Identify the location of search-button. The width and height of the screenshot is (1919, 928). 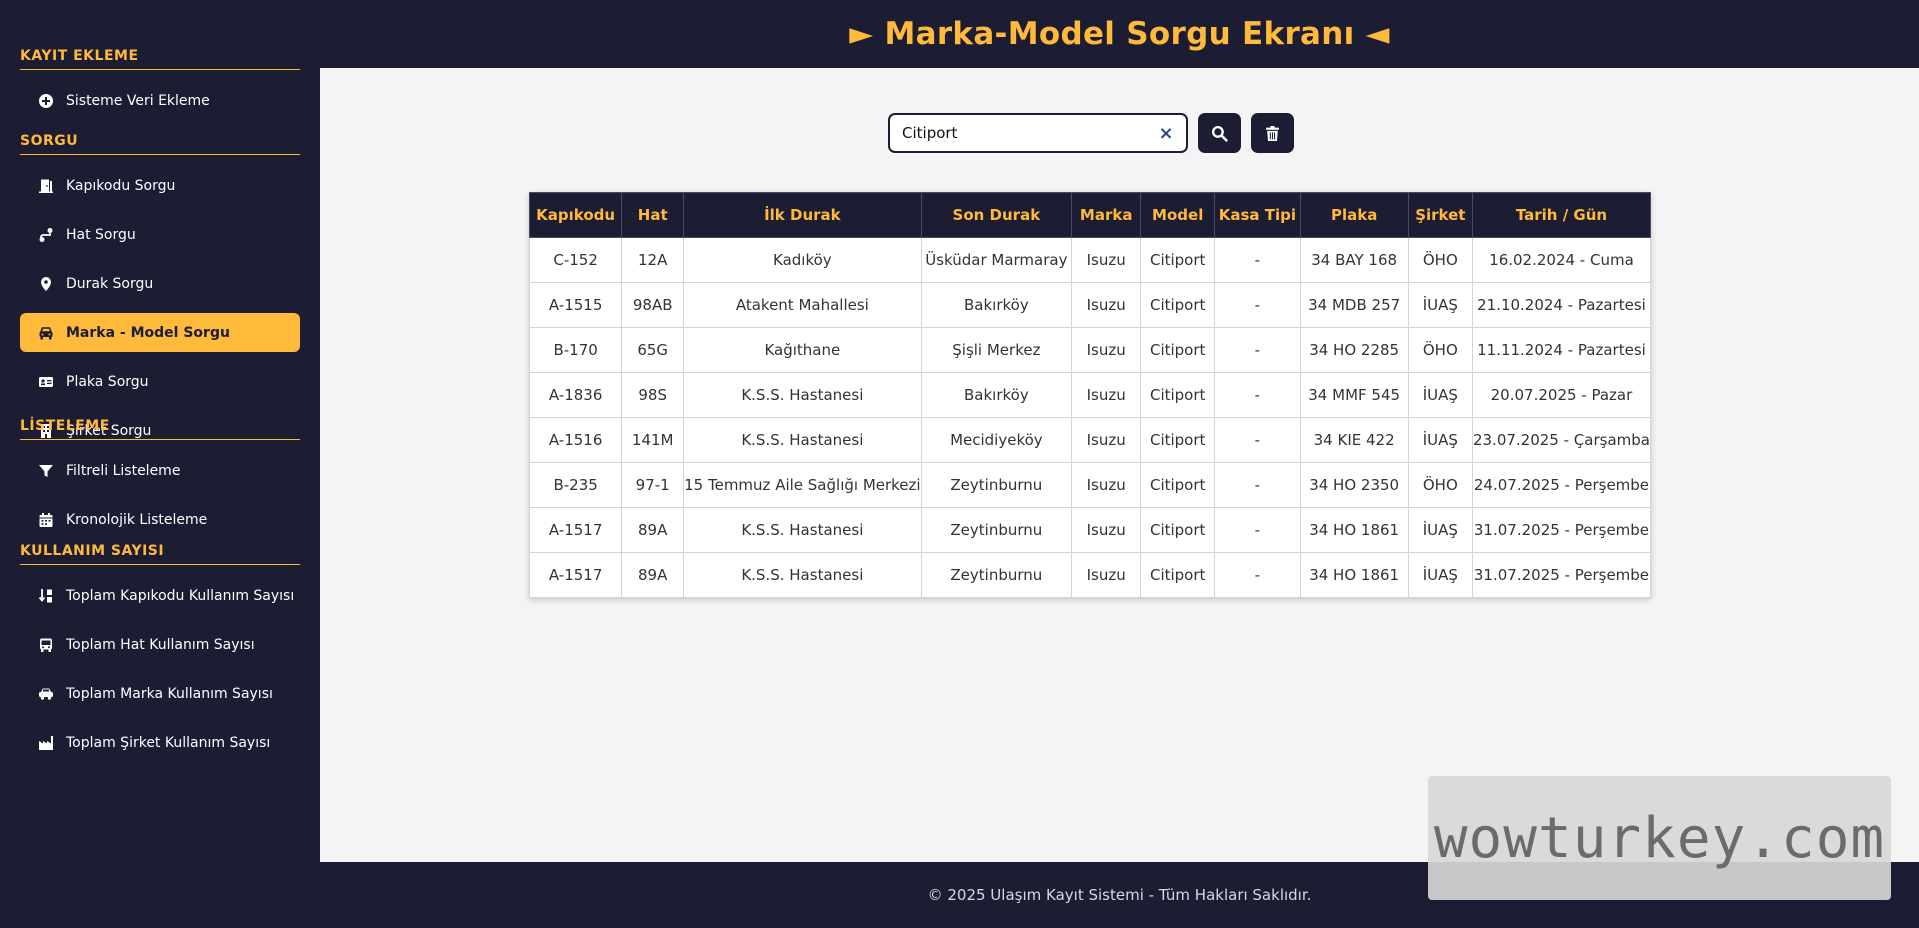
(1219, 133).